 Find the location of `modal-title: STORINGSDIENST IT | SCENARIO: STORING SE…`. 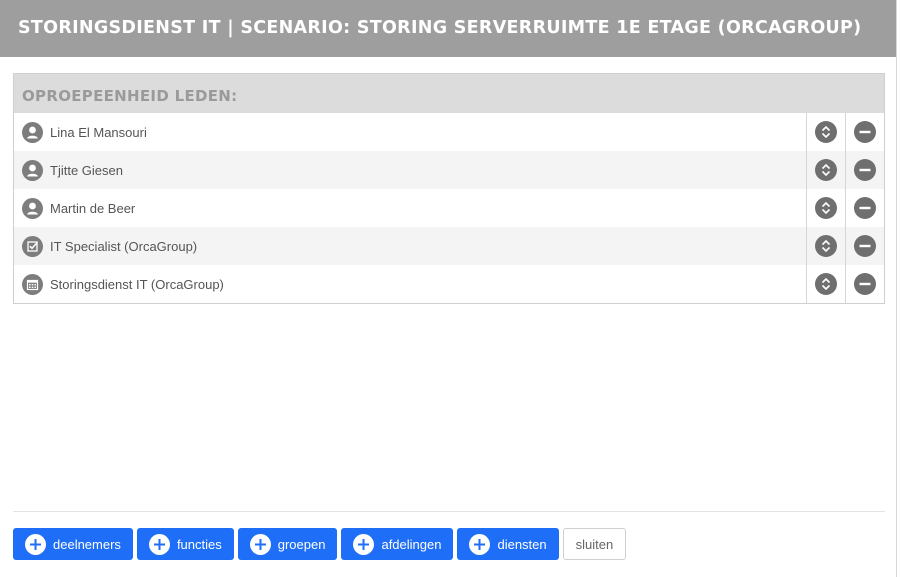

modal-title: STORINGSDIENST IT | SCENARIO: STORING SE… is located at coordinates (448, 28).